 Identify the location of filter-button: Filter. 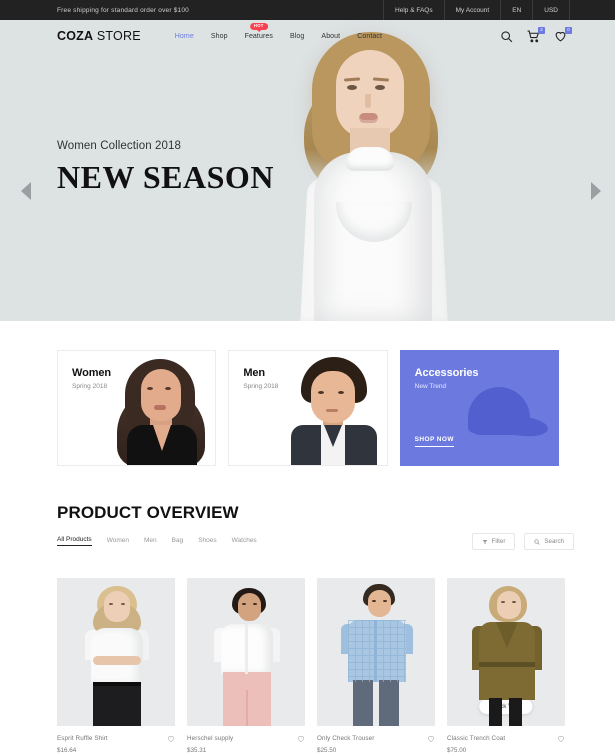
(493, 541).